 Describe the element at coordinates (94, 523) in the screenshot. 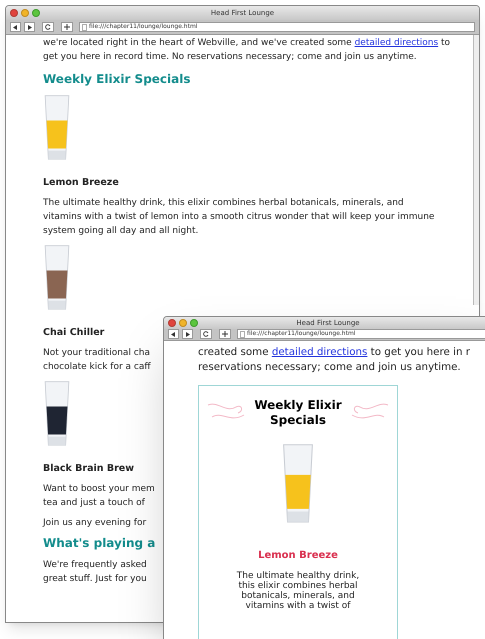

I see `text-line: Join us any evening for` at that location.